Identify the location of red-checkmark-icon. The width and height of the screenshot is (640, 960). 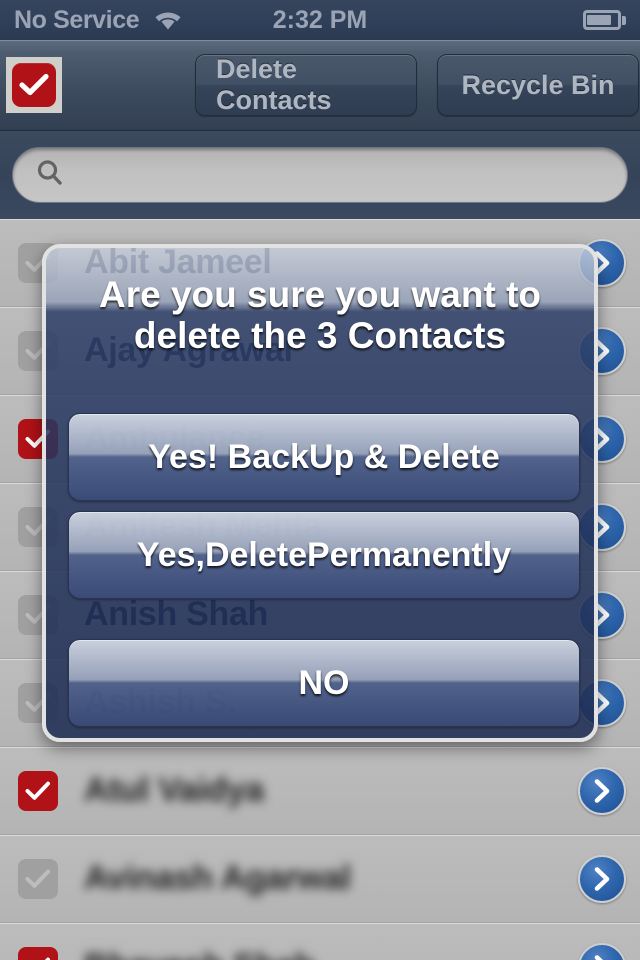
(34, 85).